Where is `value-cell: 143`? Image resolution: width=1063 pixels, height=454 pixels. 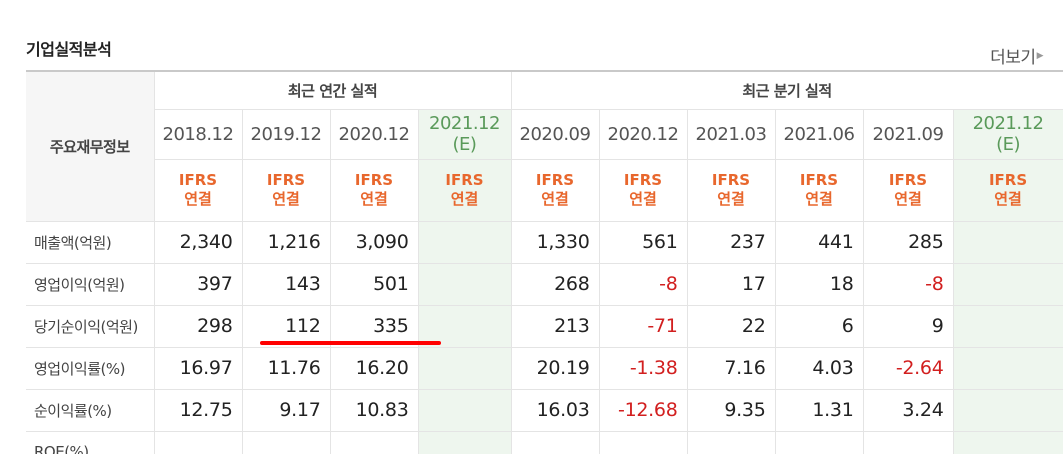
value-cell: 143 is located at coordinates (286, 284).